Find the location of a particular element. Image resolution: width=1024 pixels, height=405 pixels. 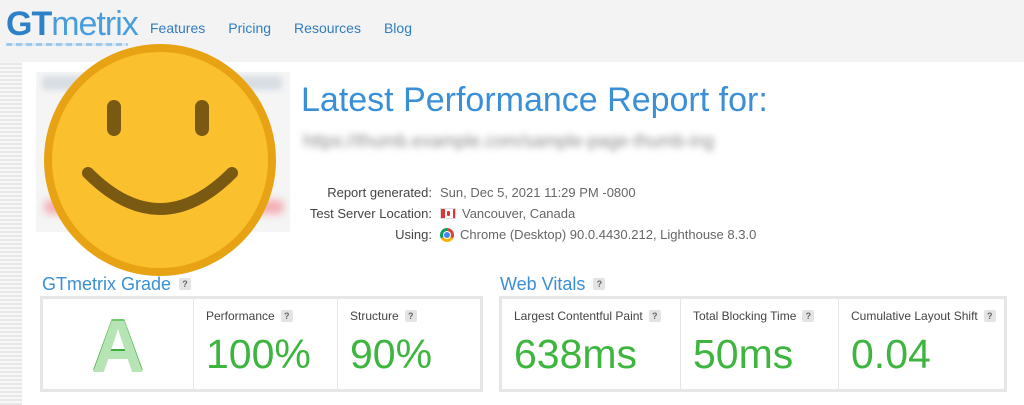

structure-value: 90% is located at coordinates (391, 354).